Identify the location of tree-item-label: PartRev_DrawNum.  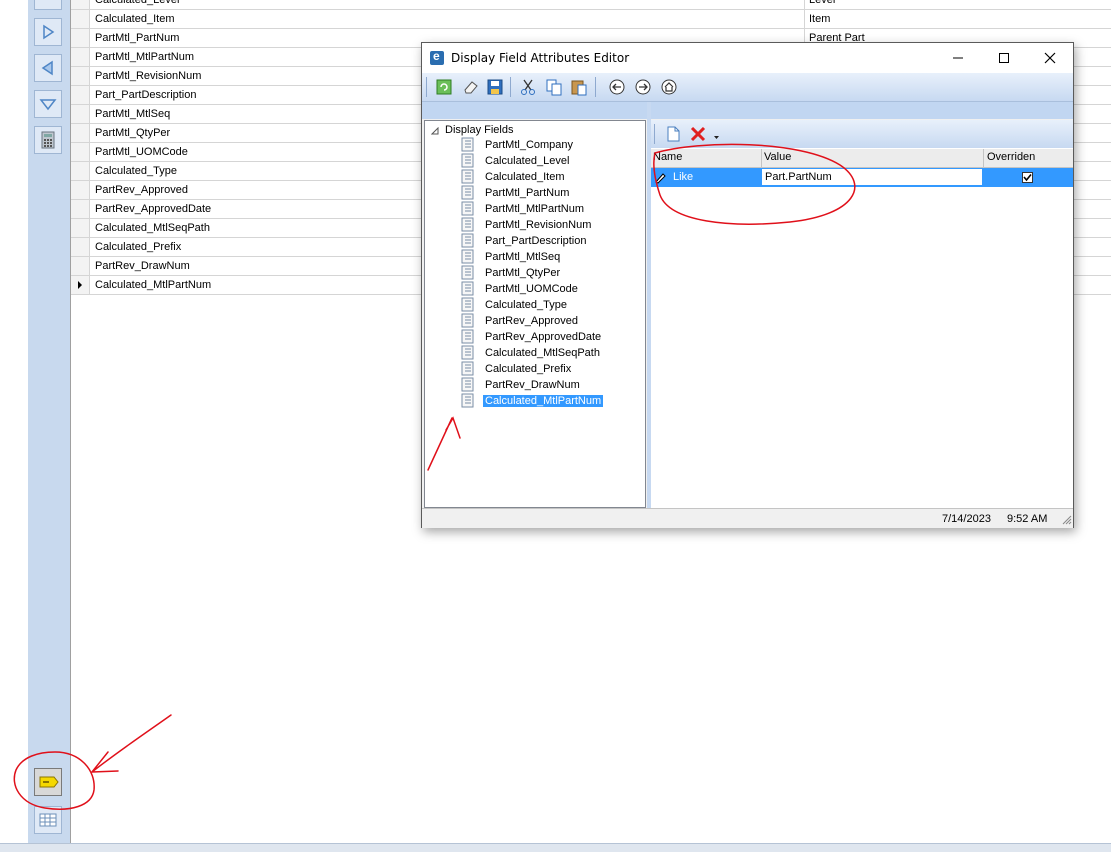
(532, 385).